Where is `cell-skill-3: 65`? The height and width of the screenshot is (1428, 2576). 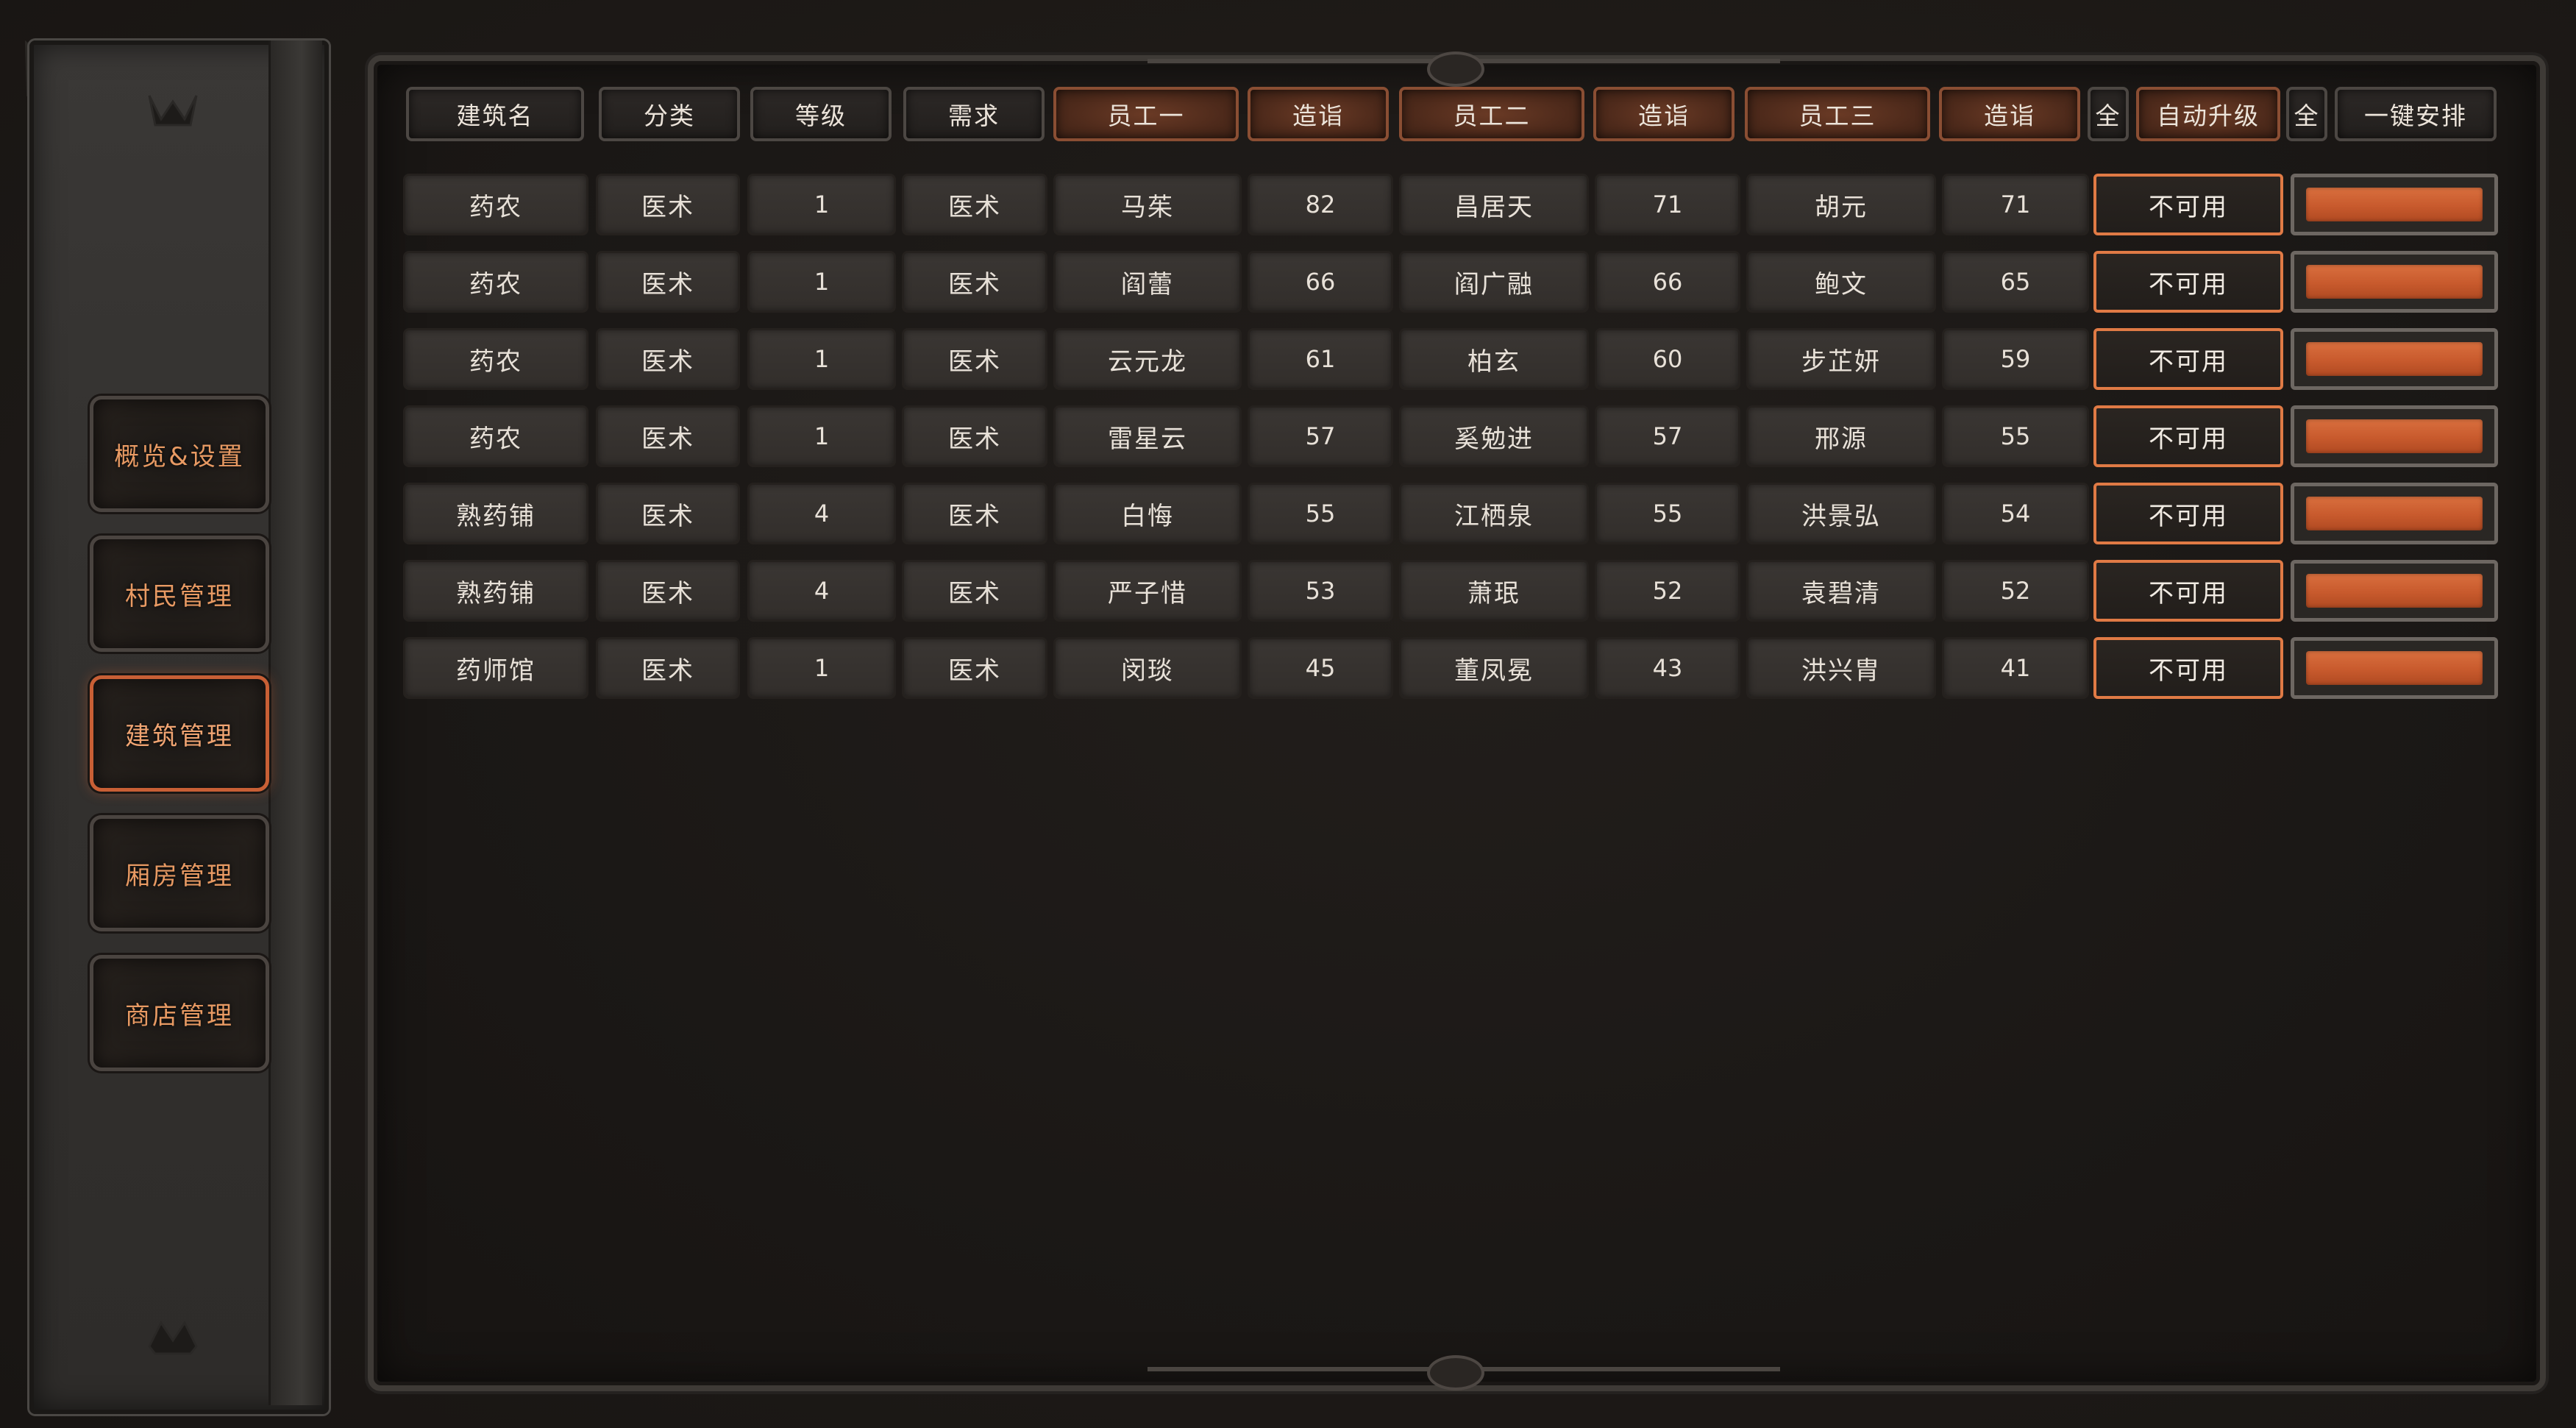
cell-skill-3: 65 is located at coordinates (2015, 282).